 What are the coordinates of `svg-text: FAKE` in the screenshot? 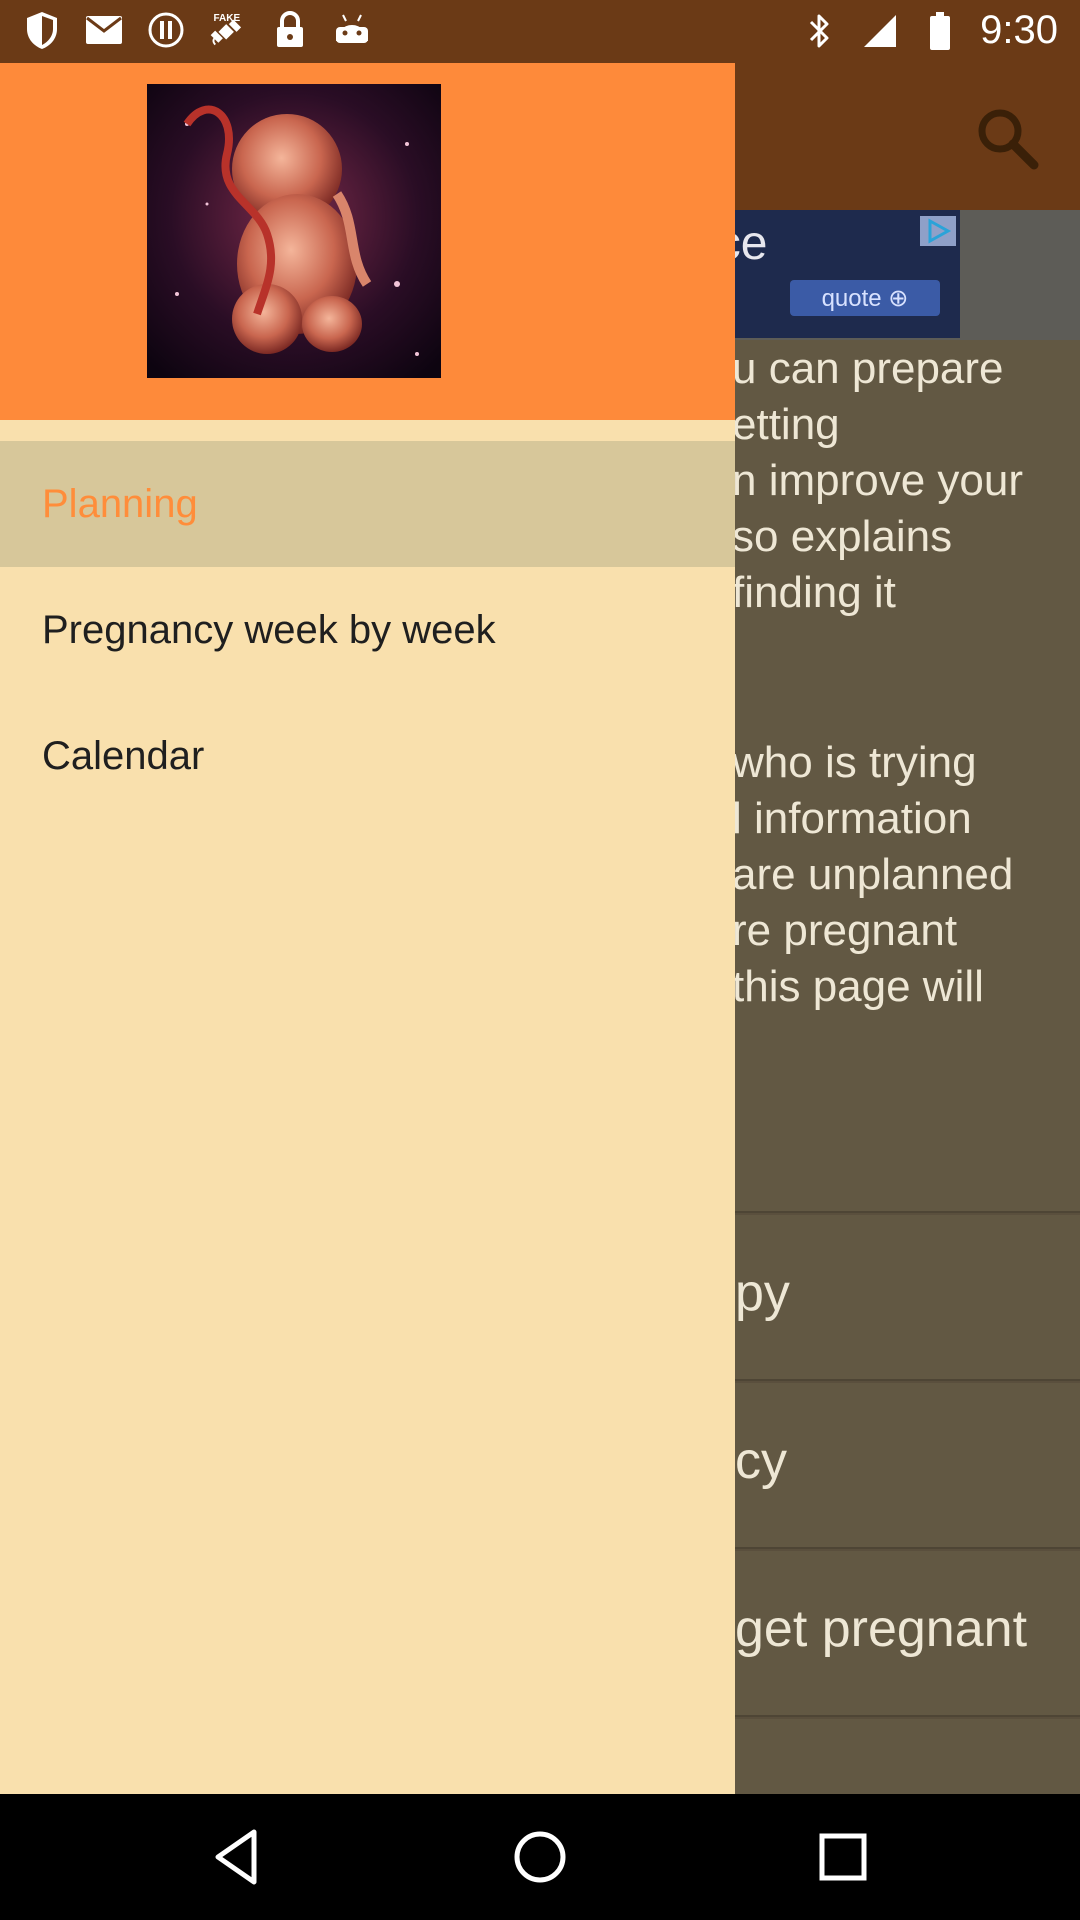 It's located at (226, 18).